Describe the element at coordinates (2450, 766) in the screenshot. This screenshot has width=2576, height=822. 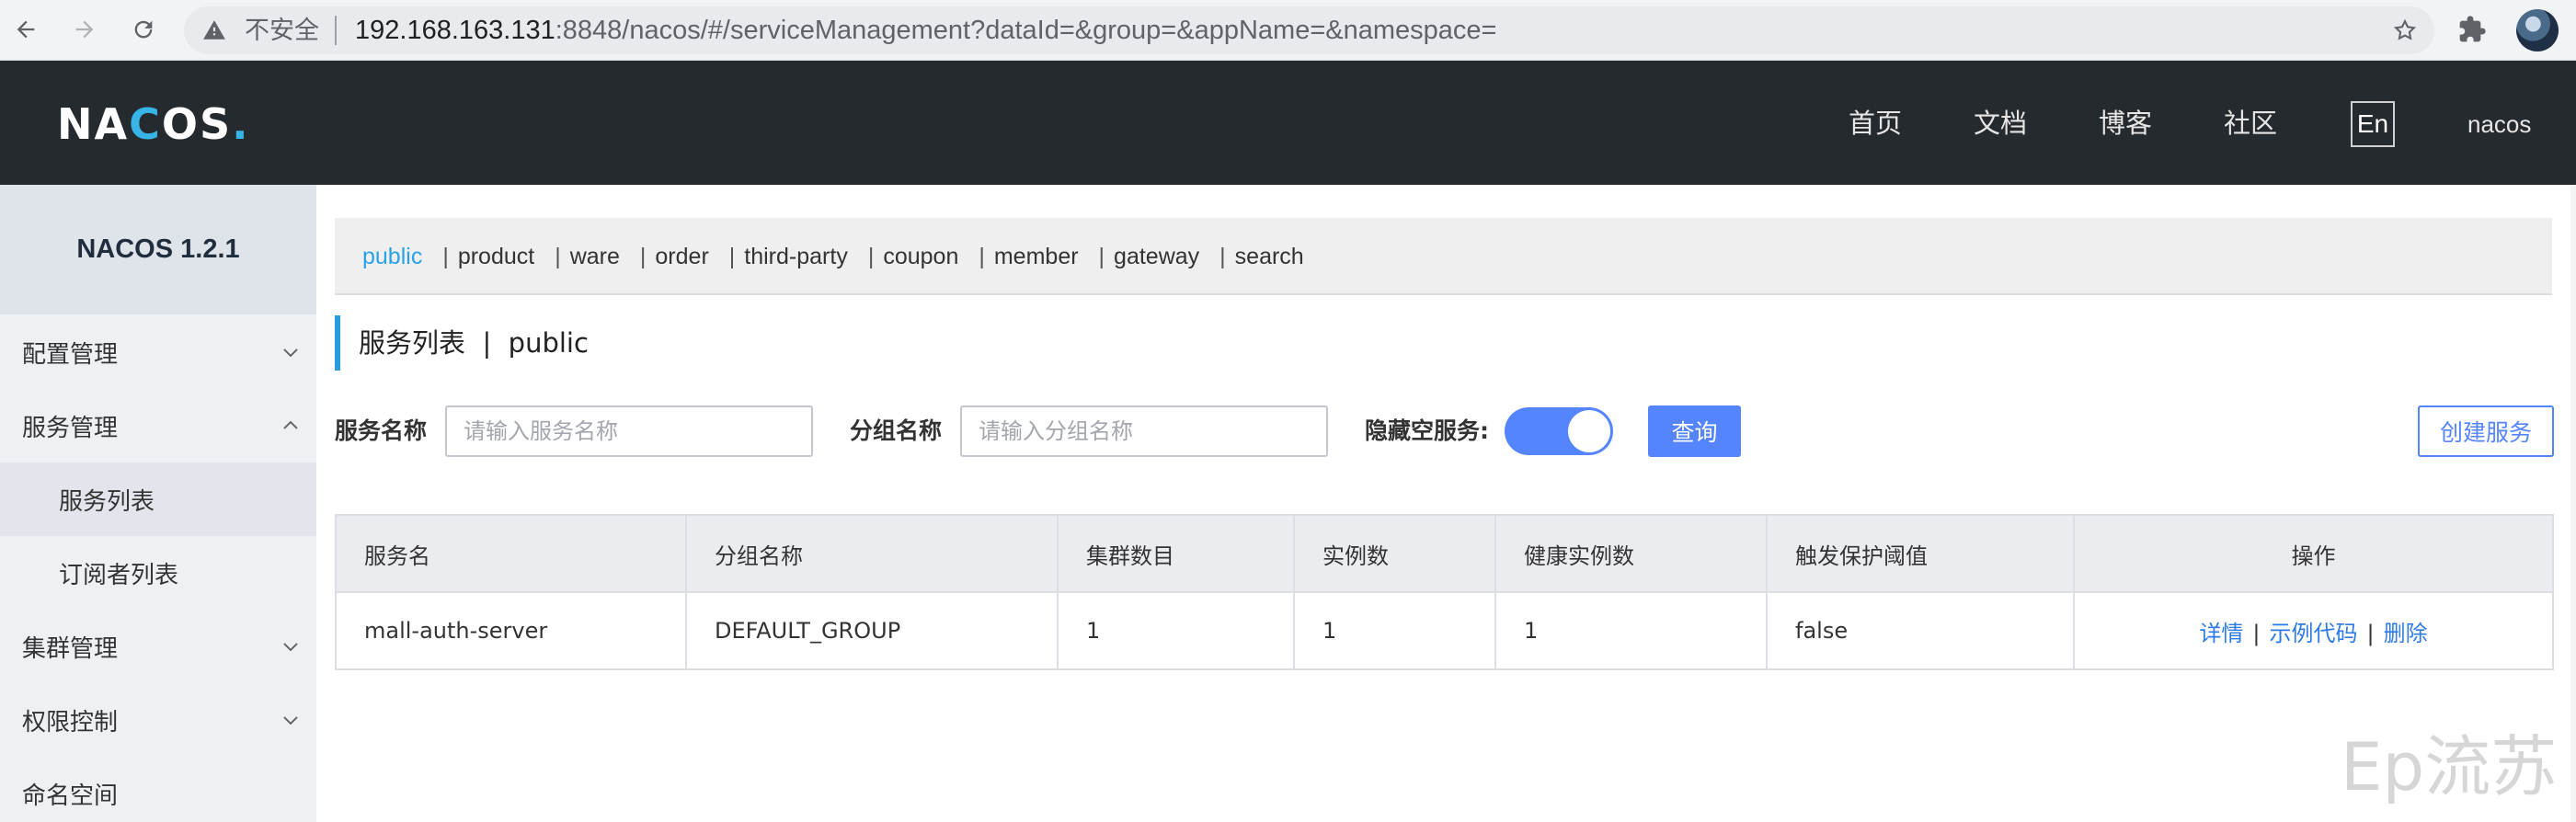
I see `watermark: Ep流苏` at that location.